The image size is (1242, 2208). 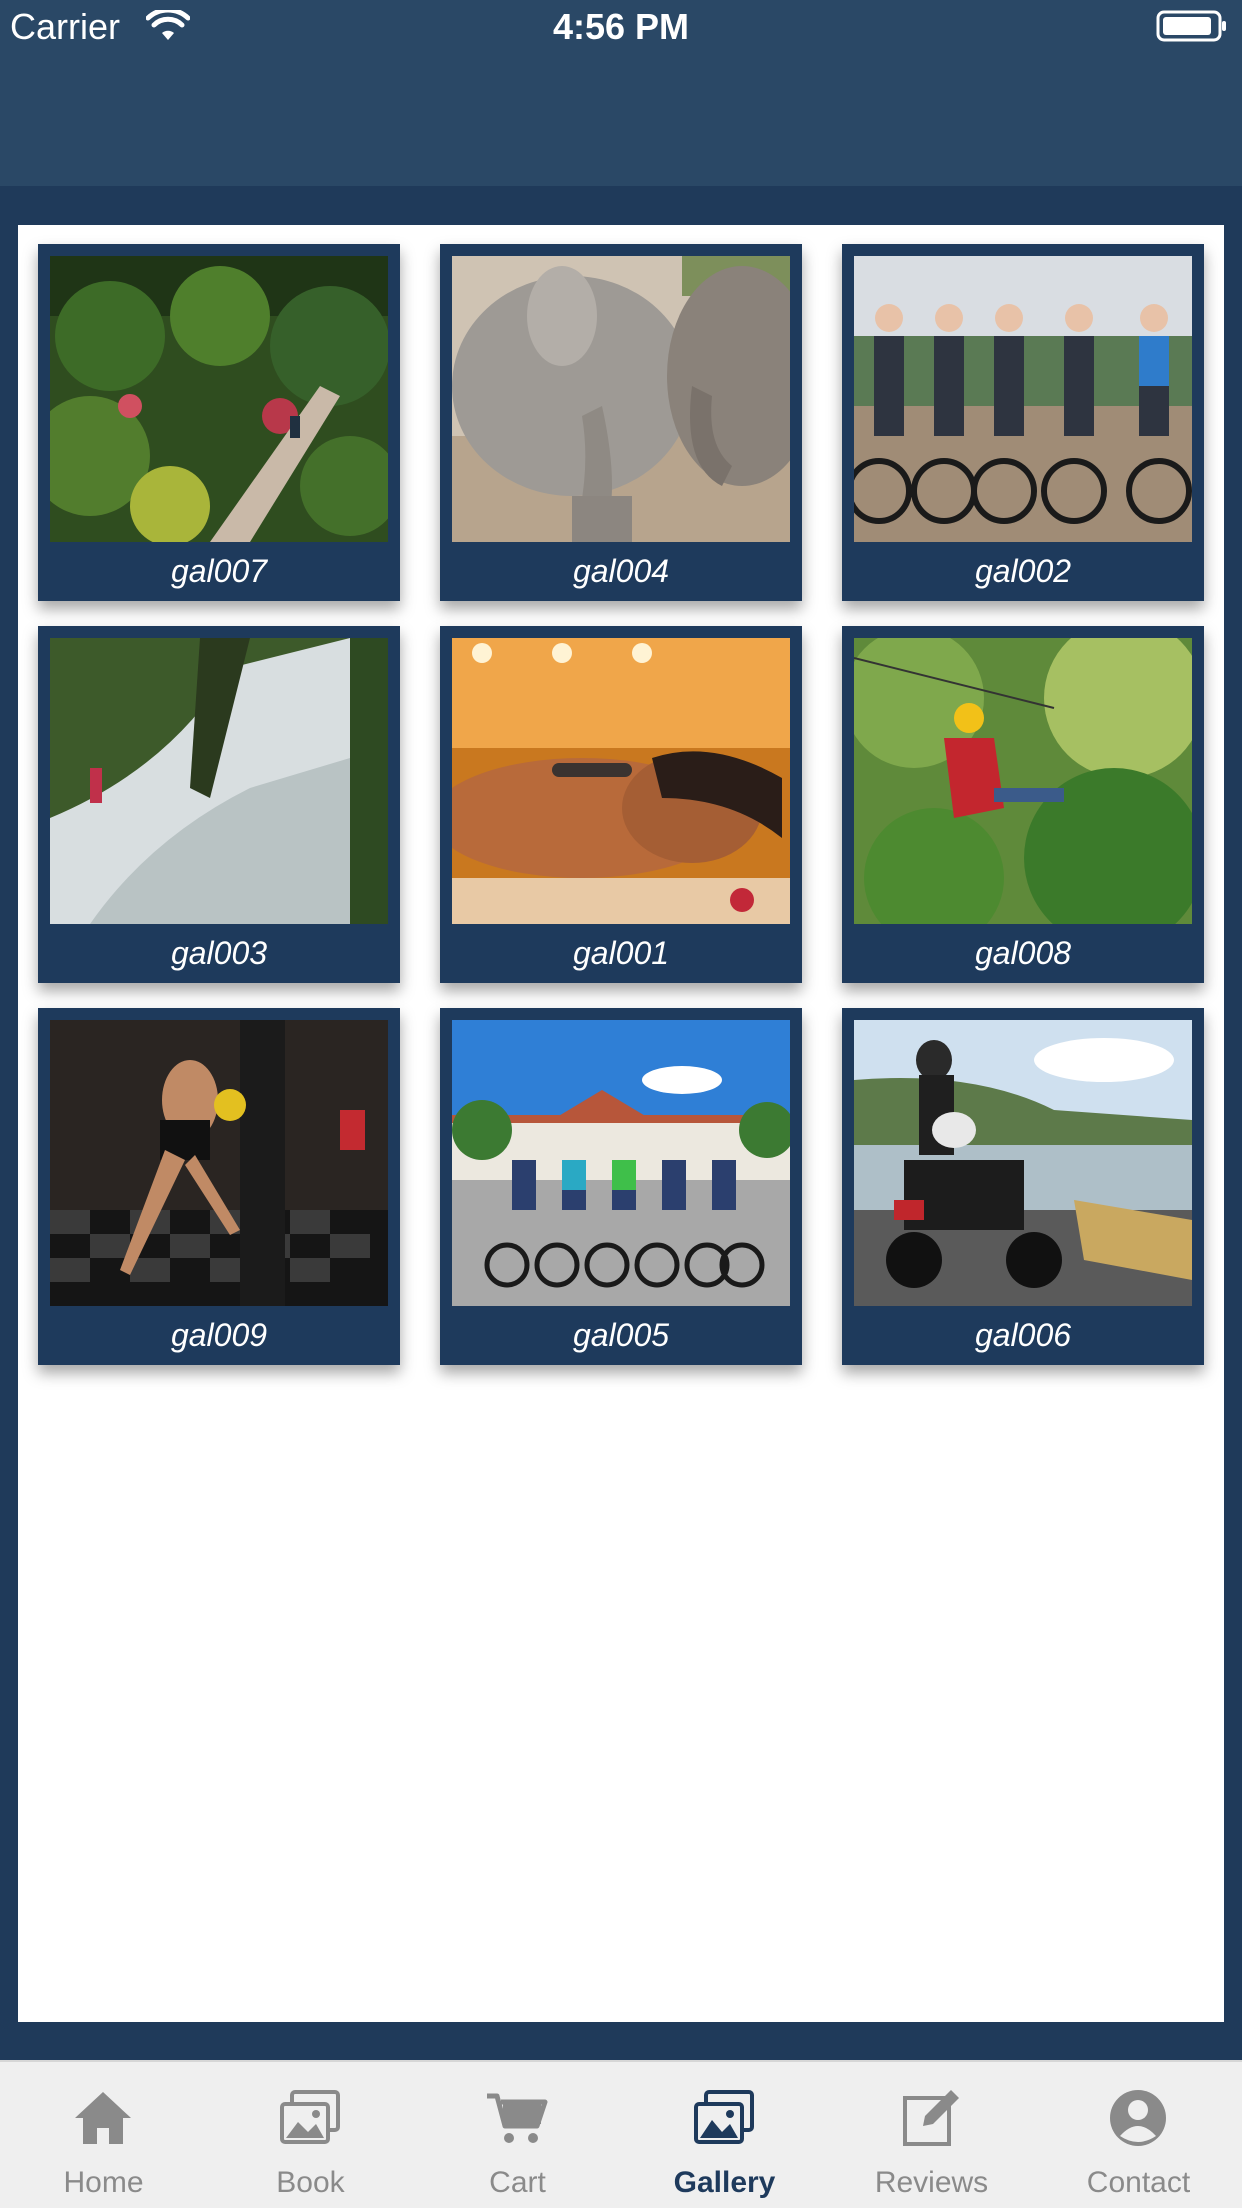 What do you see at coordinates (931, 2182) in the screenshot?
I see `tab-label: Reviews` at bounding box center [931, 2182].